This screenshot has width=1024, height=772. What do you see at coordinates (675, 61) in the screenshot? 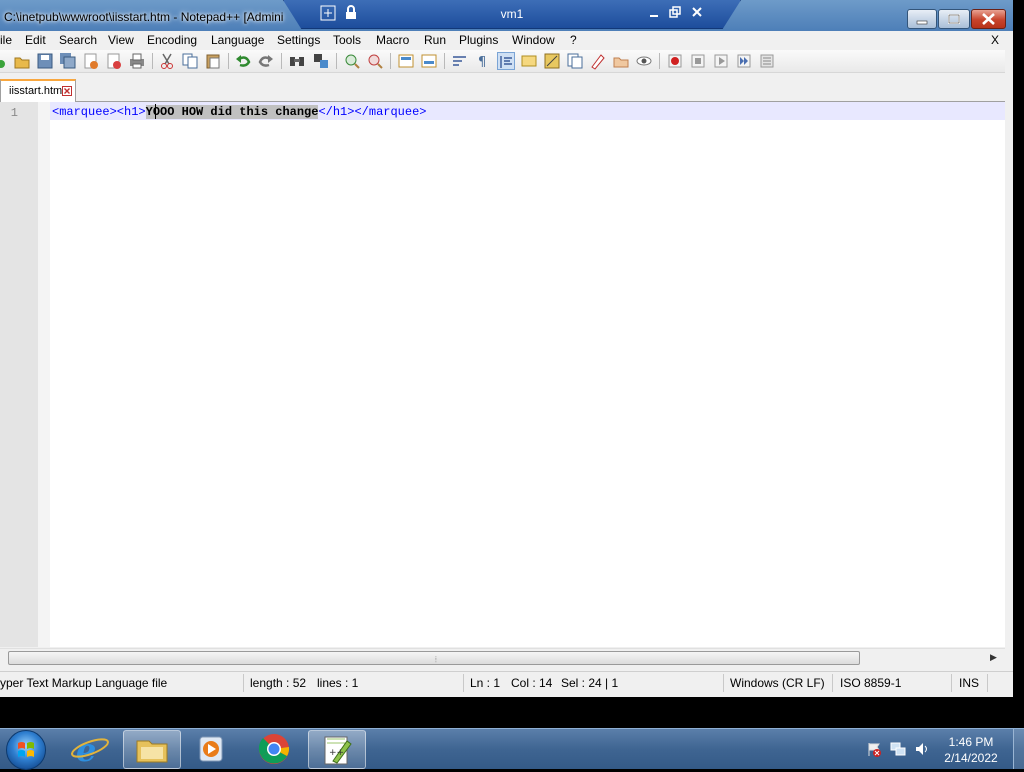
I see `record-macro-icon` at bounding box center [675, 61].